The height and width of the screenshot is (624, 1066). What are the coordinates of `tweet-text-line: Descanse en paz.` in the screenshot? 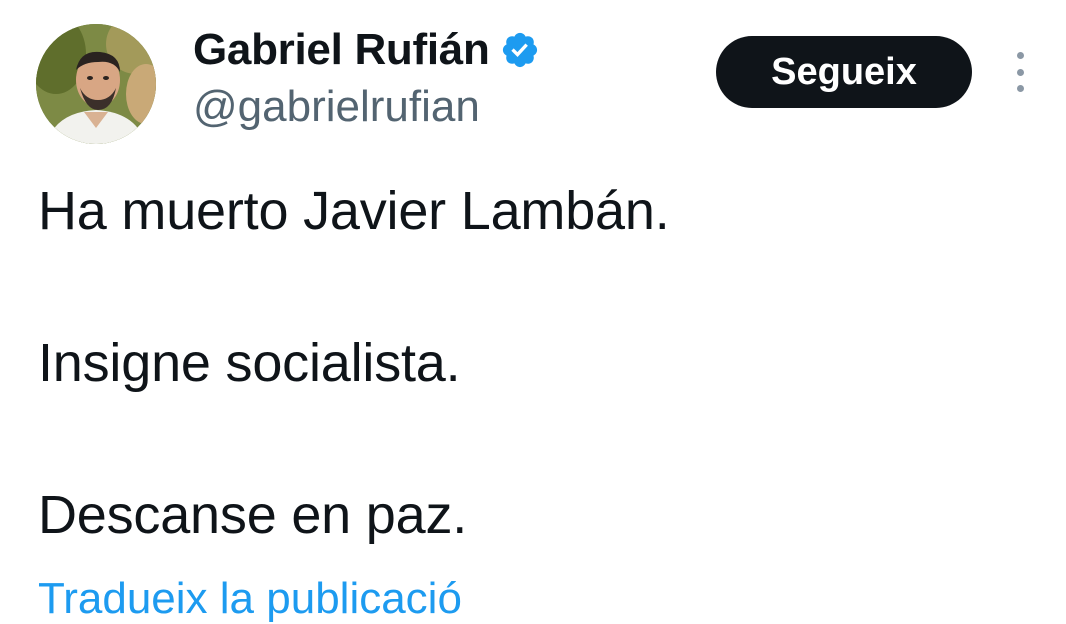 It's located at (253, 515).